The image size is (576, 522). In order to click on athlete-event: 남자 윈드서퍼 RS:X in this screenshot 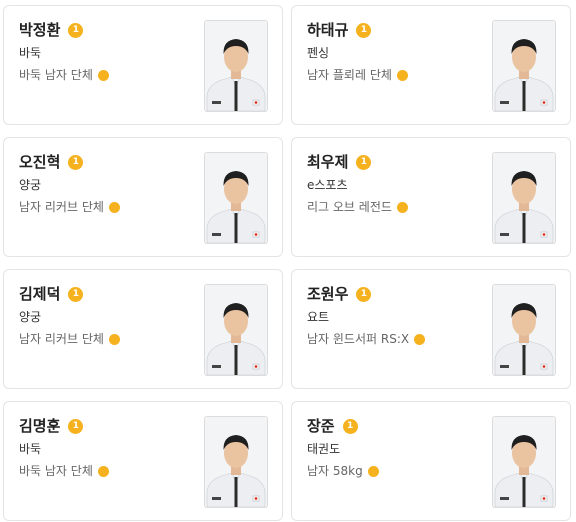, I will do `click(366, 339)`.